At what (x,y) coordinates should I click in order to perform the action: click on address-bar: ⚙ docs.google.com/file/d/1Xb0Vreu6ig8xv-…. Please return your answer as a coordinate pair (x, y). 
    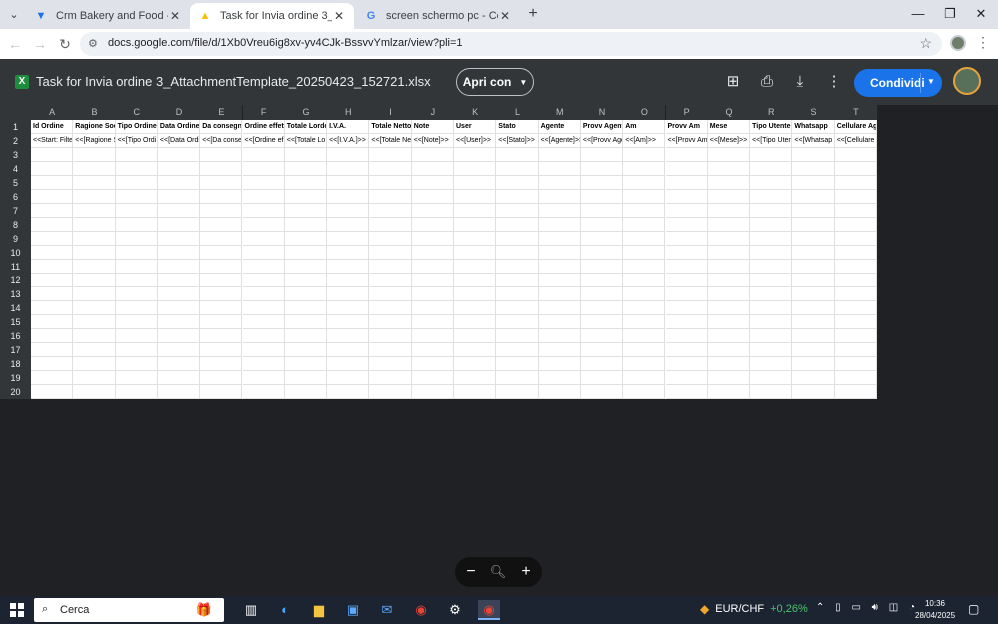
    Looking at the image, I should click on (511, 44).